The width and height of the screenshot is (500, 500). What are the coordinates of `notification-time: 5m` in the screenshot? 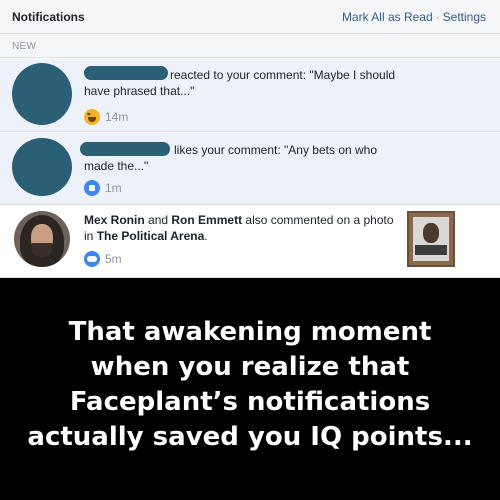 It's located at (113, 259).